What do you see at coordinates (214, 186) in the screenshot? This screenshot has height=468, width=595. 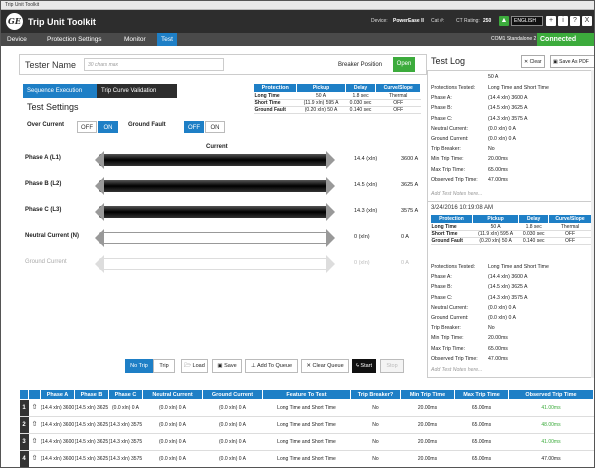 I see `phase-b-slider` at bounding box center [214, 186].